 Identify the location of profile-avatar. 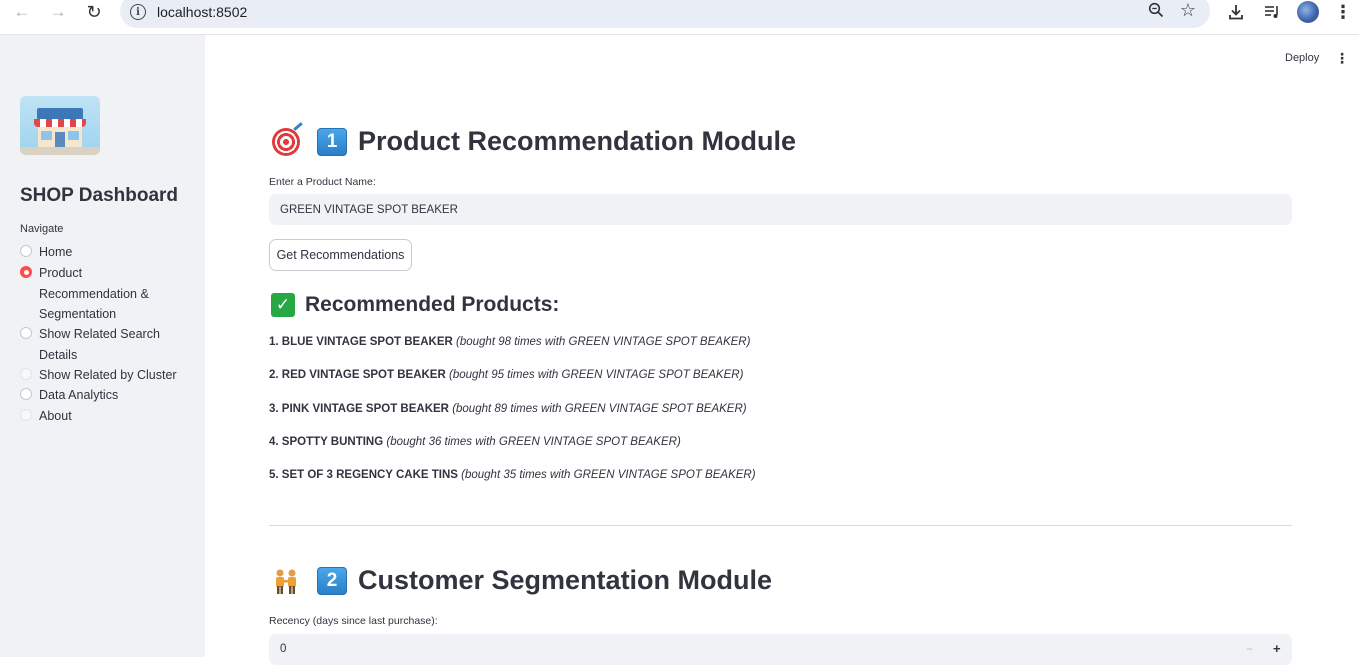
(1308, 12).